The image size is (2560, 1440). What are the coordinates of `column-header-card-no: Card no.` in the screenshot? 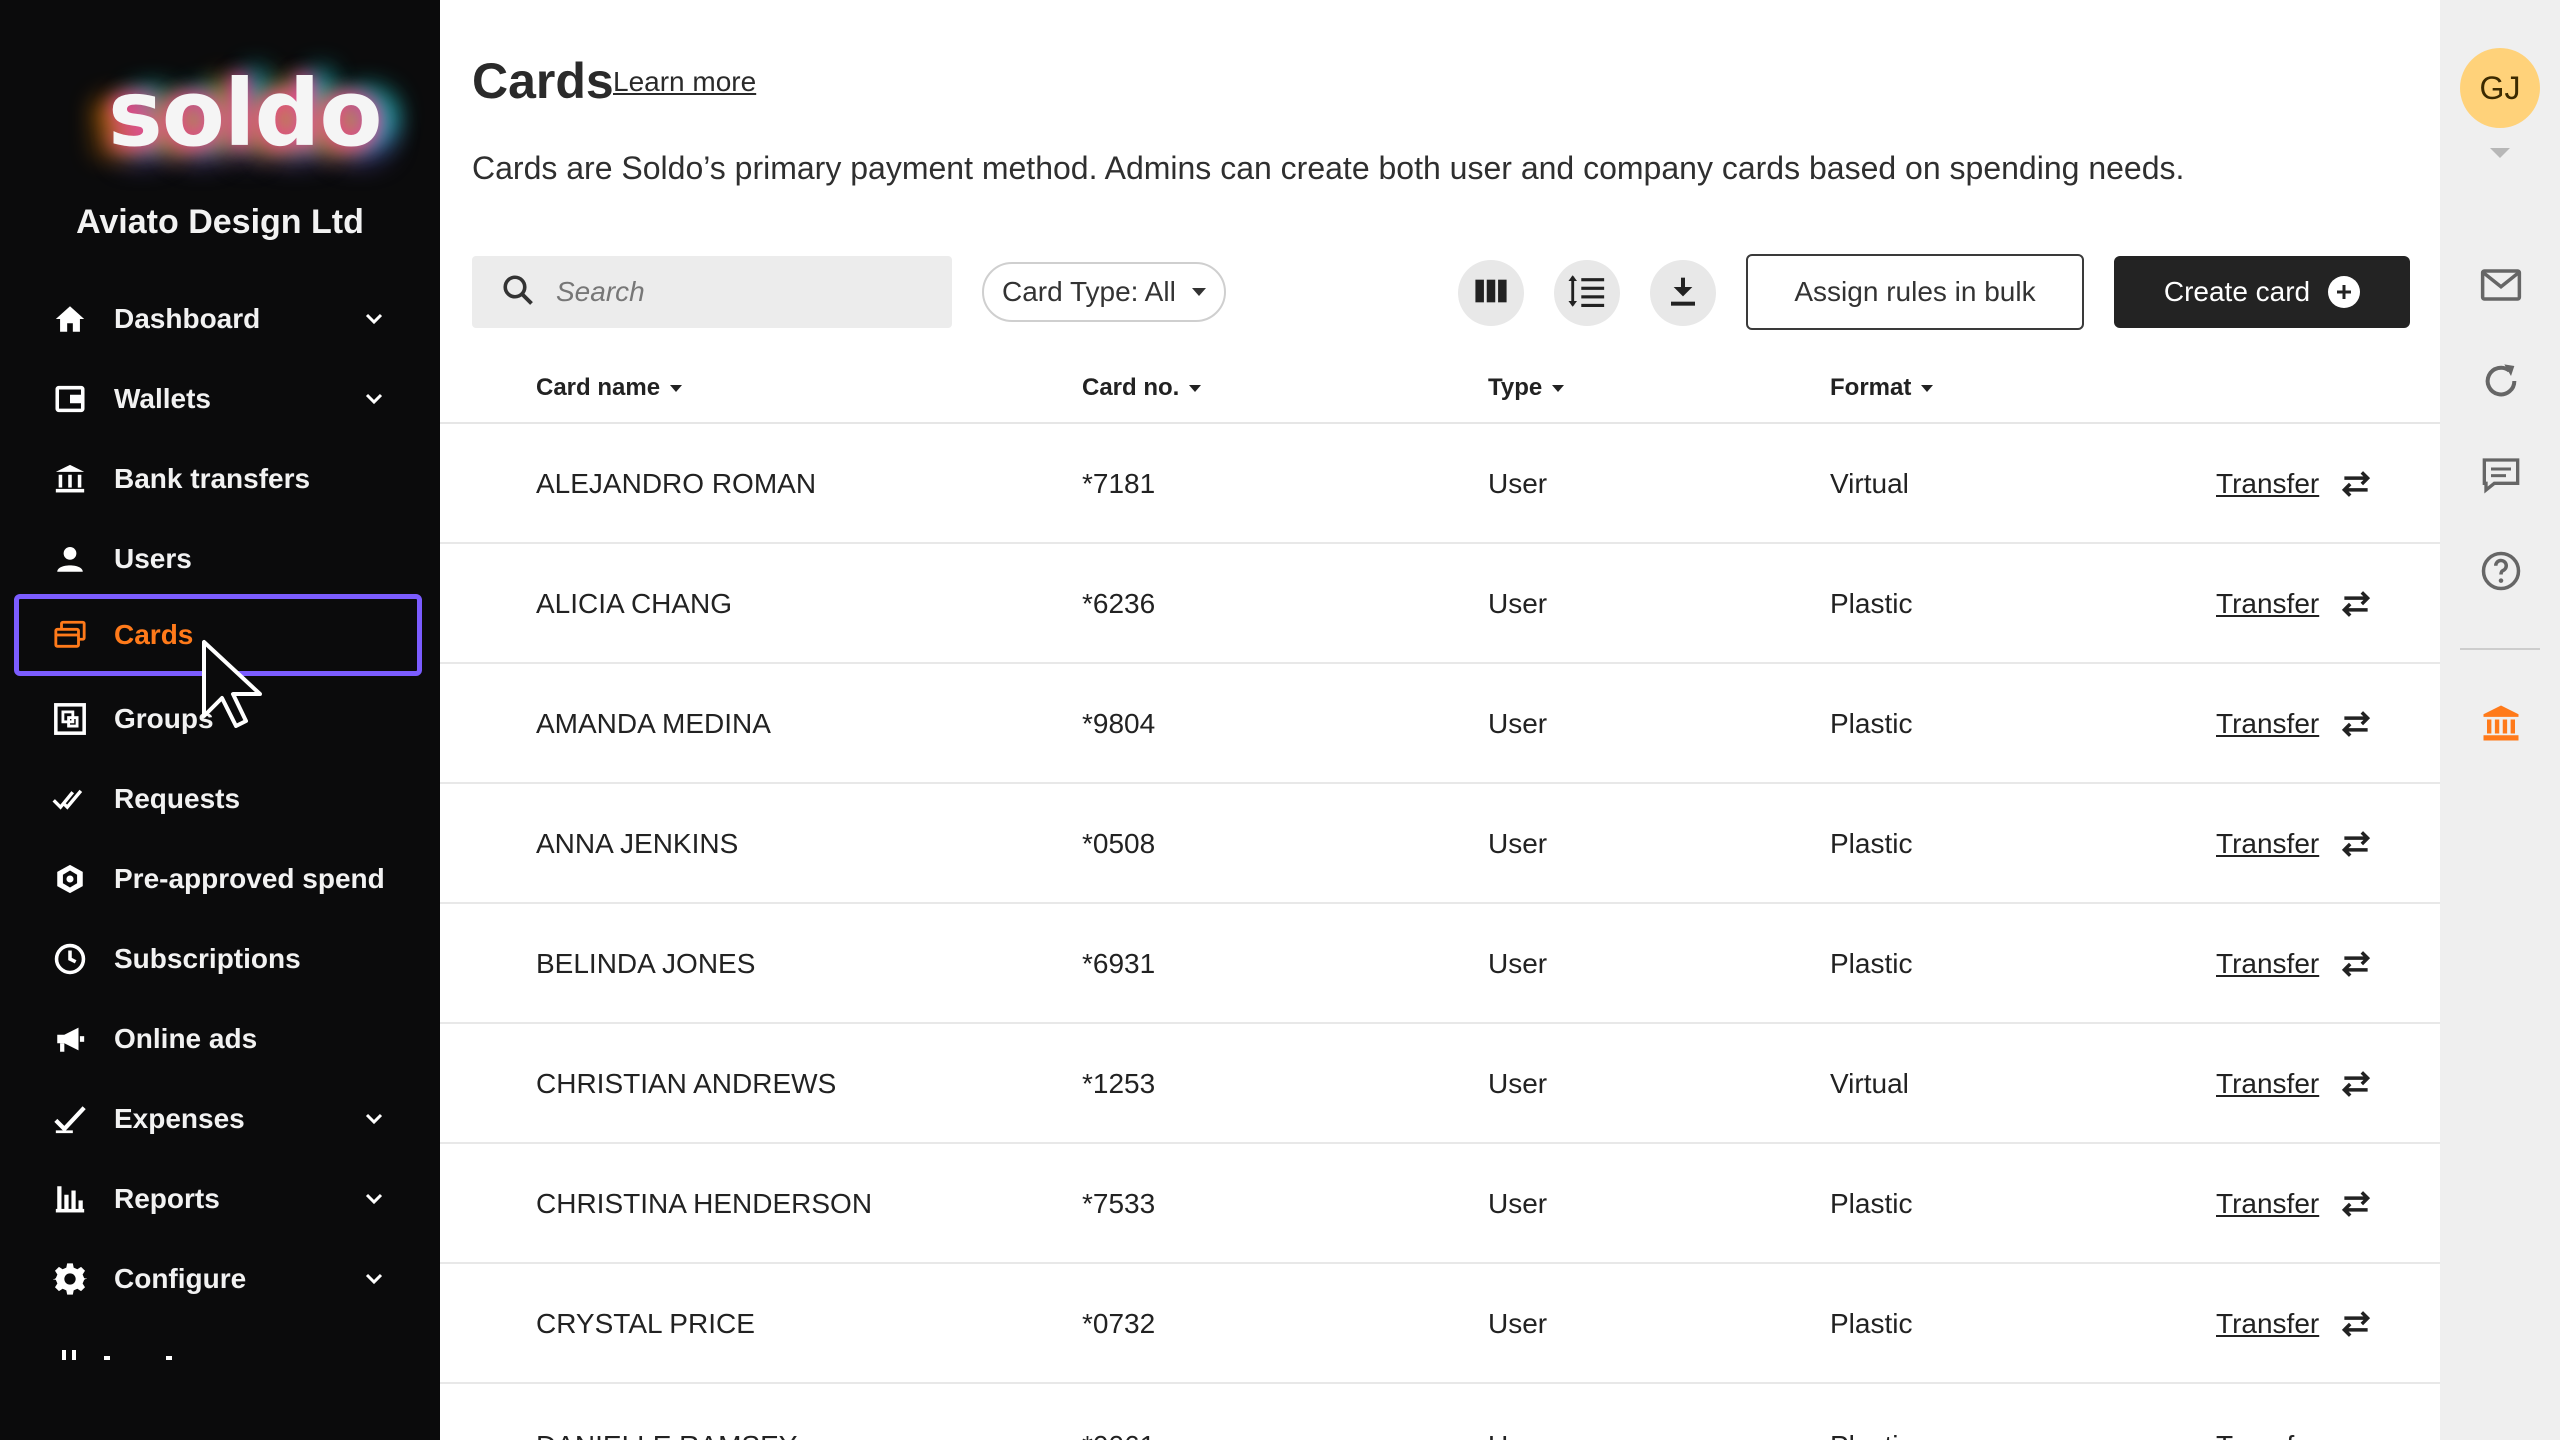 It's located at (1142, 388).